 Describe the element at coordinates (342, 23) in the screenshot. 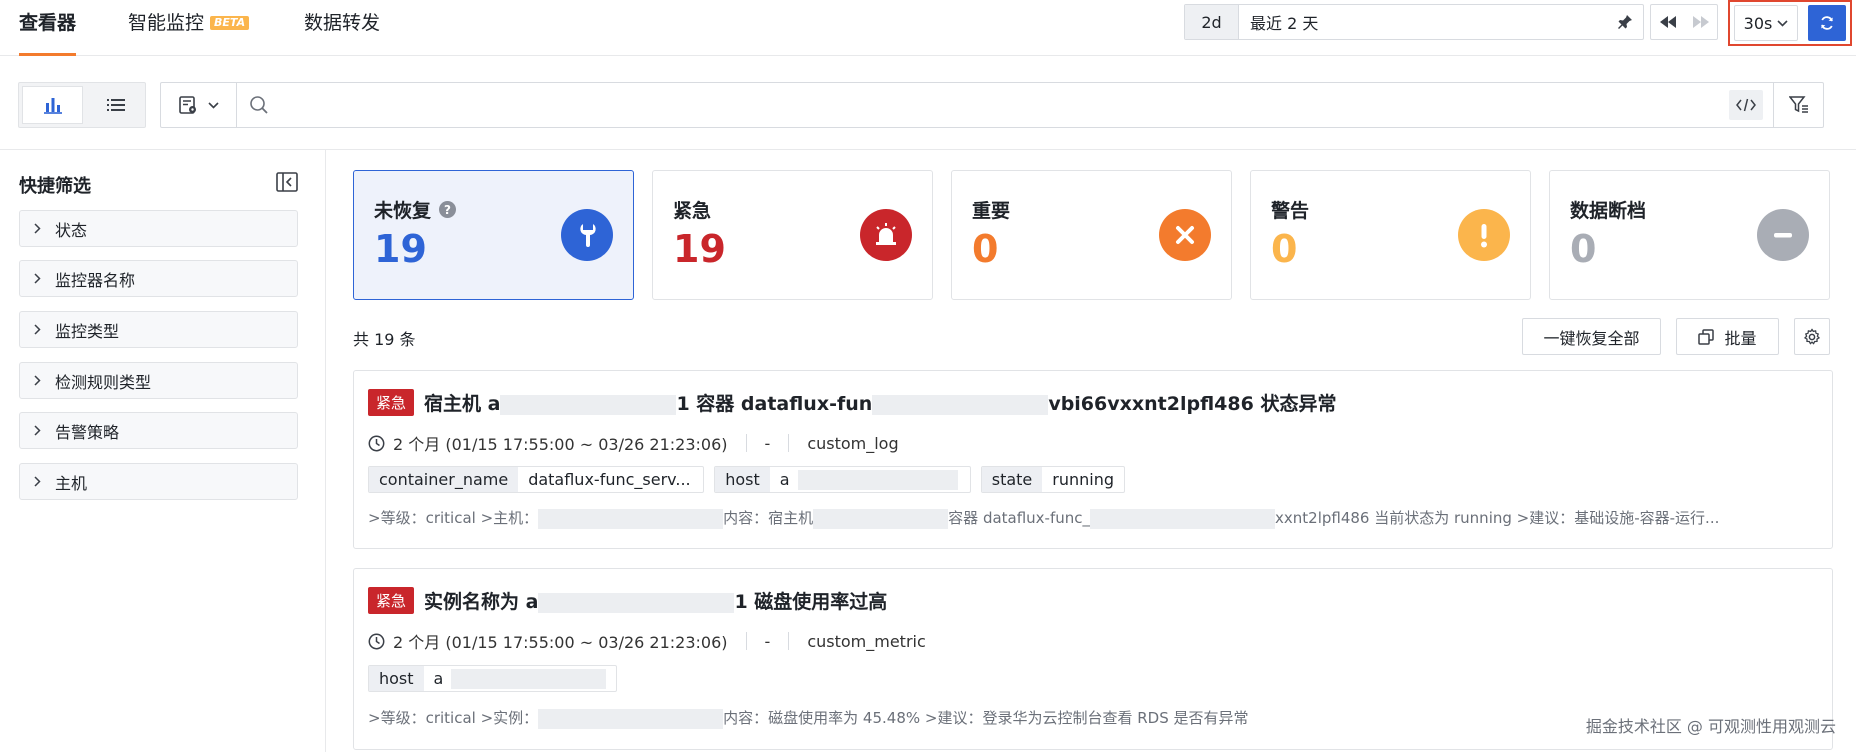

I see `tab-label: 数据转发` at that location.